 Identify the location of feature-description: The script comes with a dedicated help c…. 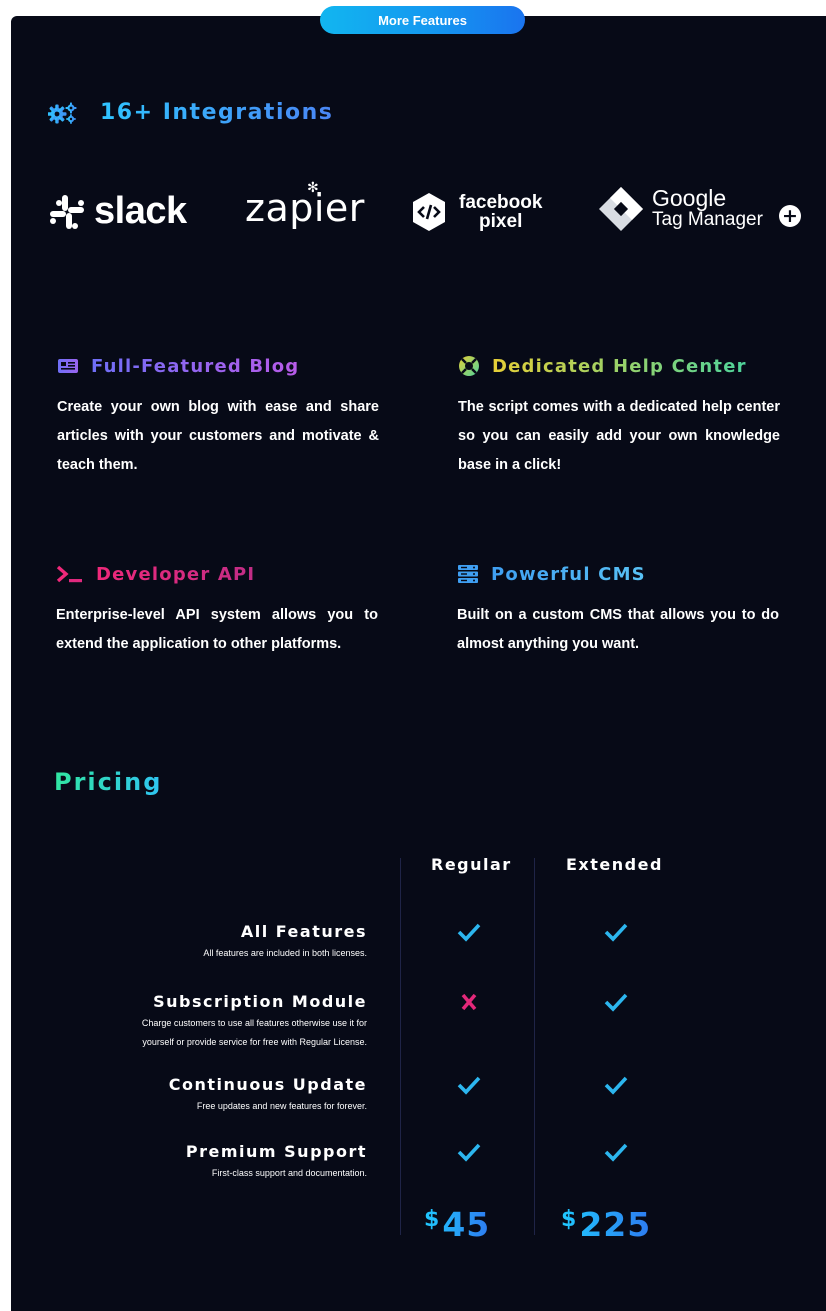
(619, 436).